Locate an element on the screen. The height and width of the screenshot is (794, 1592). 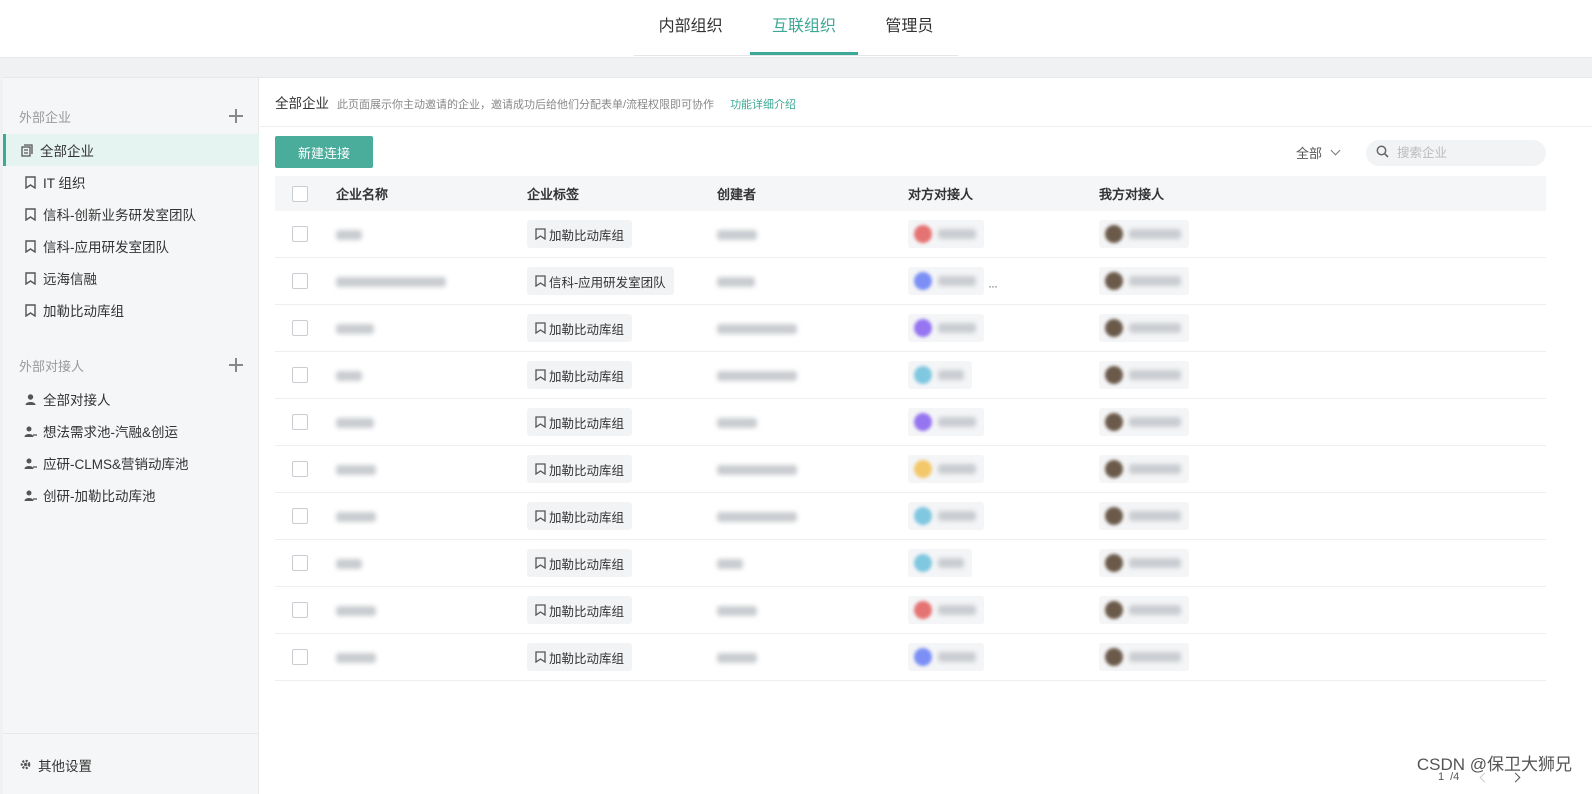
sidebar-item-innovation-team: 信科-创新业务研发室团队 is located at coordinates (131, 214).